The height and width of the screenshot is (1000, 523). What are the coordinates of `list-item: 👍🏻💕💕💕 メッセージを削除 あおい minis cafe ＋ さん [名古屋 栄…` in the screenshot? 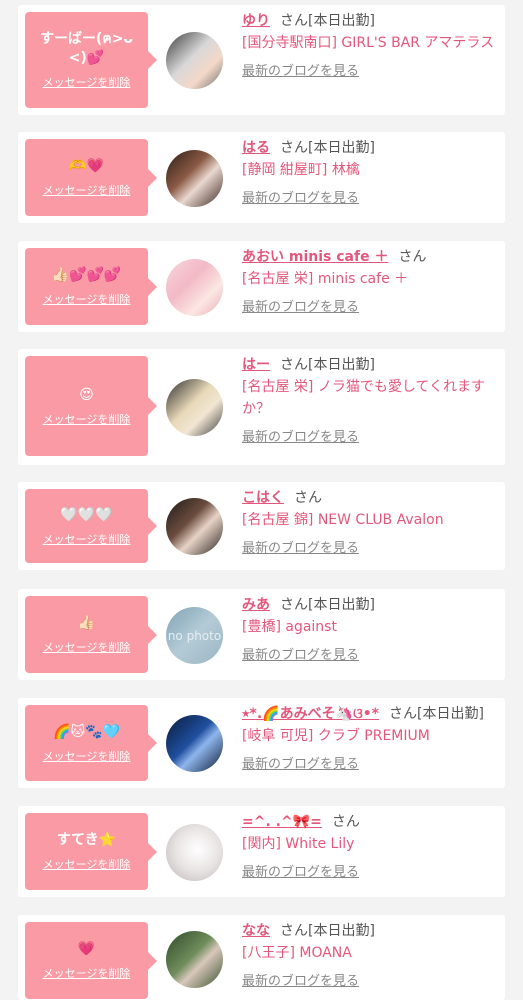 It's located at (261, 286).